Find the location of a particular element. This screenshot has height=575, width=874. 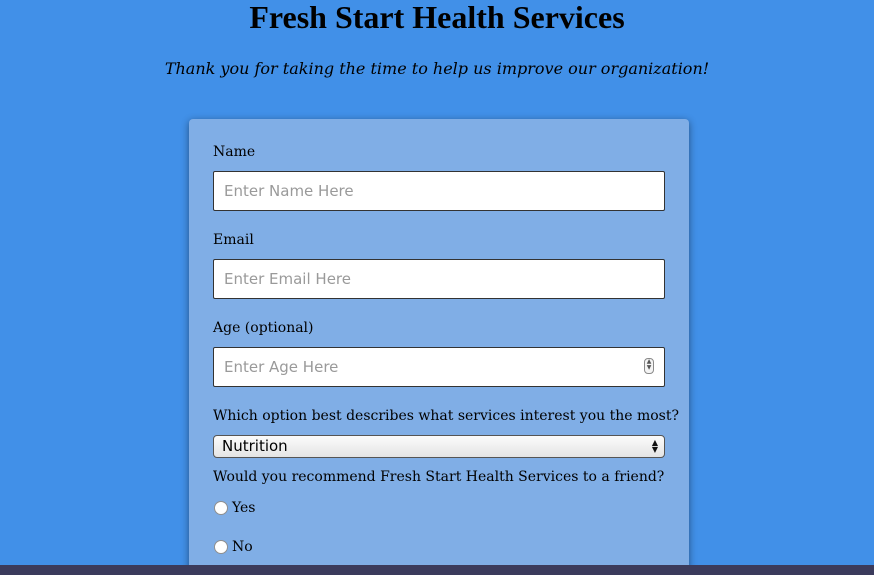

recommend-option-yes: Yes is located at coordinates (235, 508).